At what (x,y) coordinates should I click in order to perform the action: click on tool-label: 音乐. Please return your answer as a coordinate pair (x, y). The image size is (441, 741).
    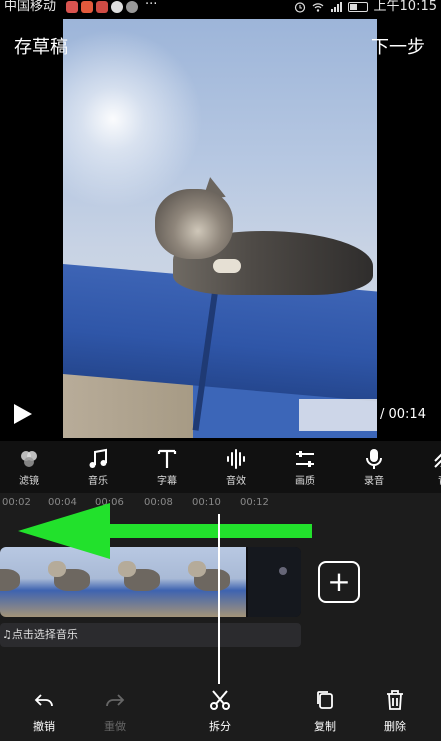
    Looking at the image, I should click on (98, 481).